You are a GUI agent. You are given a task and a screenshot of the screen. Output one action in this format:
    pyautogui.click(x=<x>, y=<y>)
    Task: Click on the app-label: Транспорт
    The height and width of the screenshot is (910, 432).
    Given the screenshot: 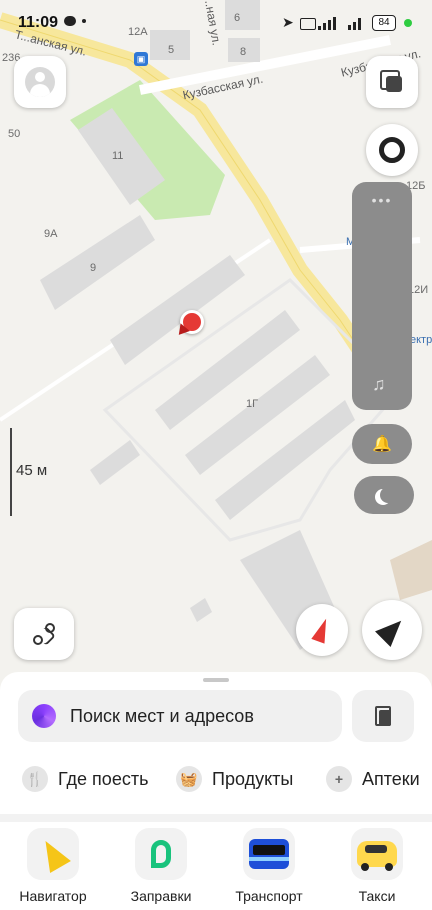 What is the action you would take?
    pyautogui.click(x=269, y=896)
    